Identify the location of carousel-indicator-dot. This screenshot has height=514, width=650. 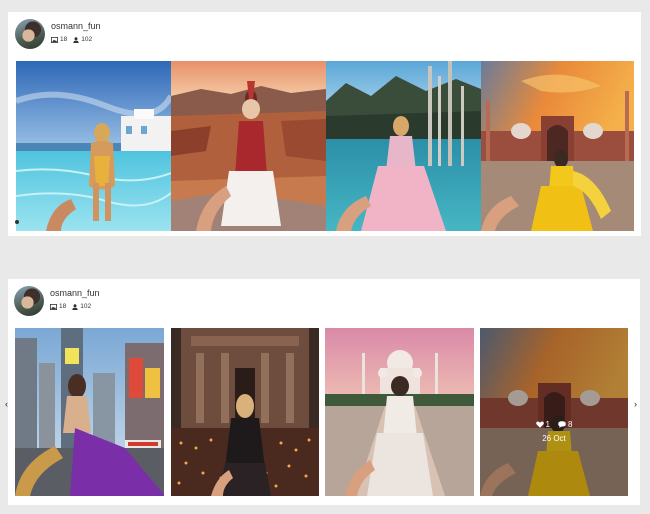
(17, 222).